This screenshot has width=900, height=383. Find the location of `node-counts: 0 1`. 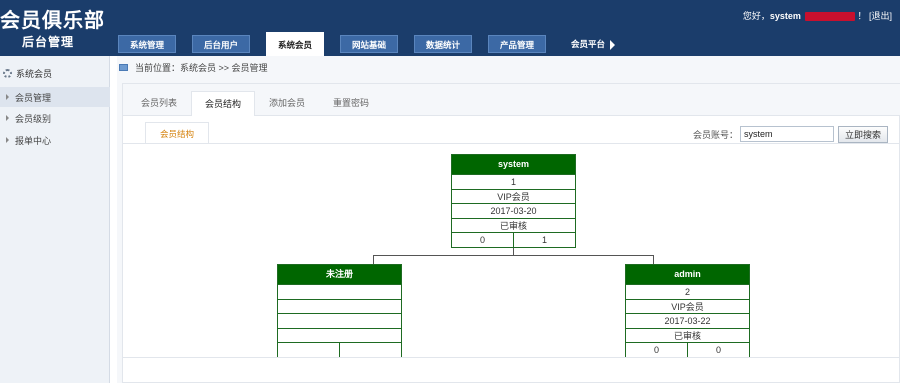

node-counts: 0 1 is located at coordinates (513, 239).